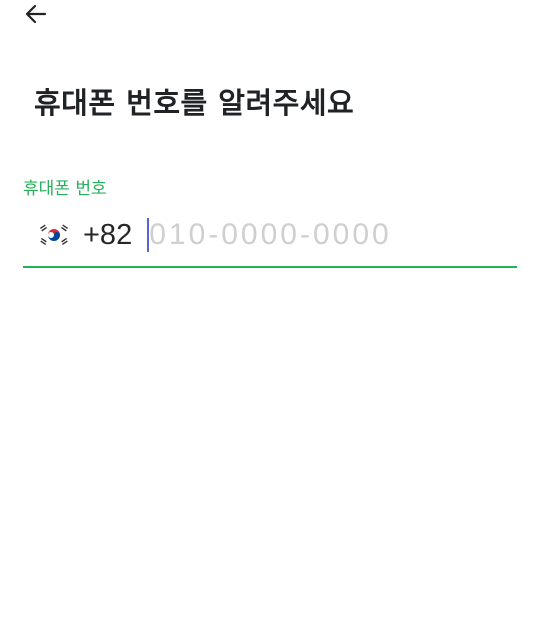  I want to click on phone-number-input, so click(299, 235).